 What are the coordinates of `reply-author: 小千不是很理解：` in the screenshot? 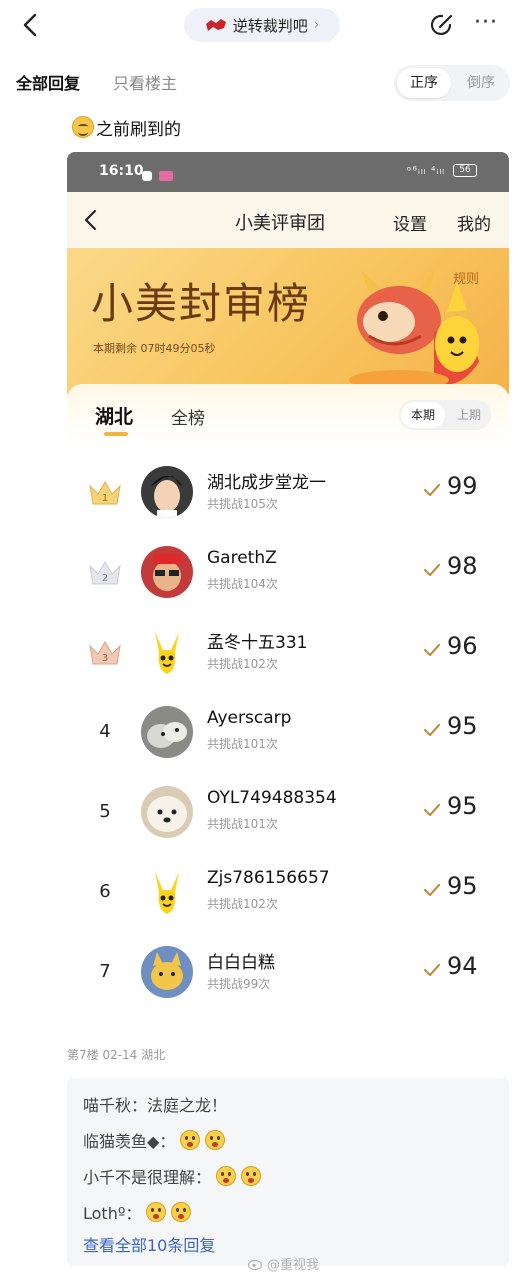 It's located at (147, 1177).